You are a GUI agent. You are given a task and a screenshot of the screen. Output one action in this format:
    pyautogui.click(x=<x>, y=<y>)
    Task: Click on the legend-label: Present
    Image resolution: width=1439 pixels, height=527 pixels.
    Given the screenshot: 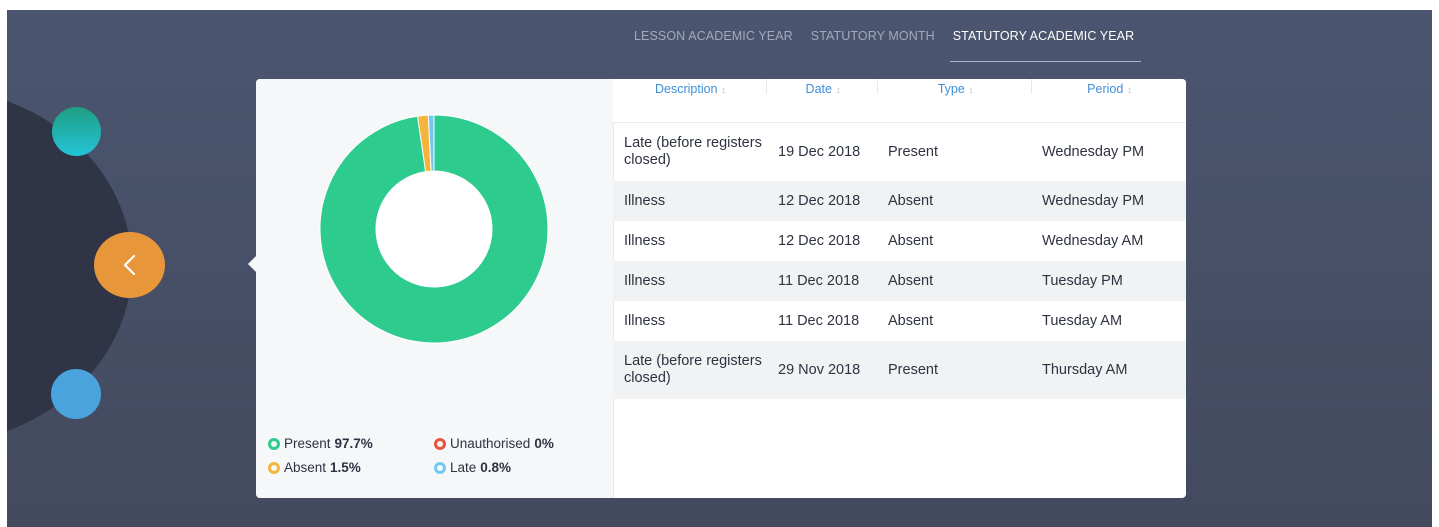 What is the action you would take?
    pyautogui.click(x=307, y=443)
    